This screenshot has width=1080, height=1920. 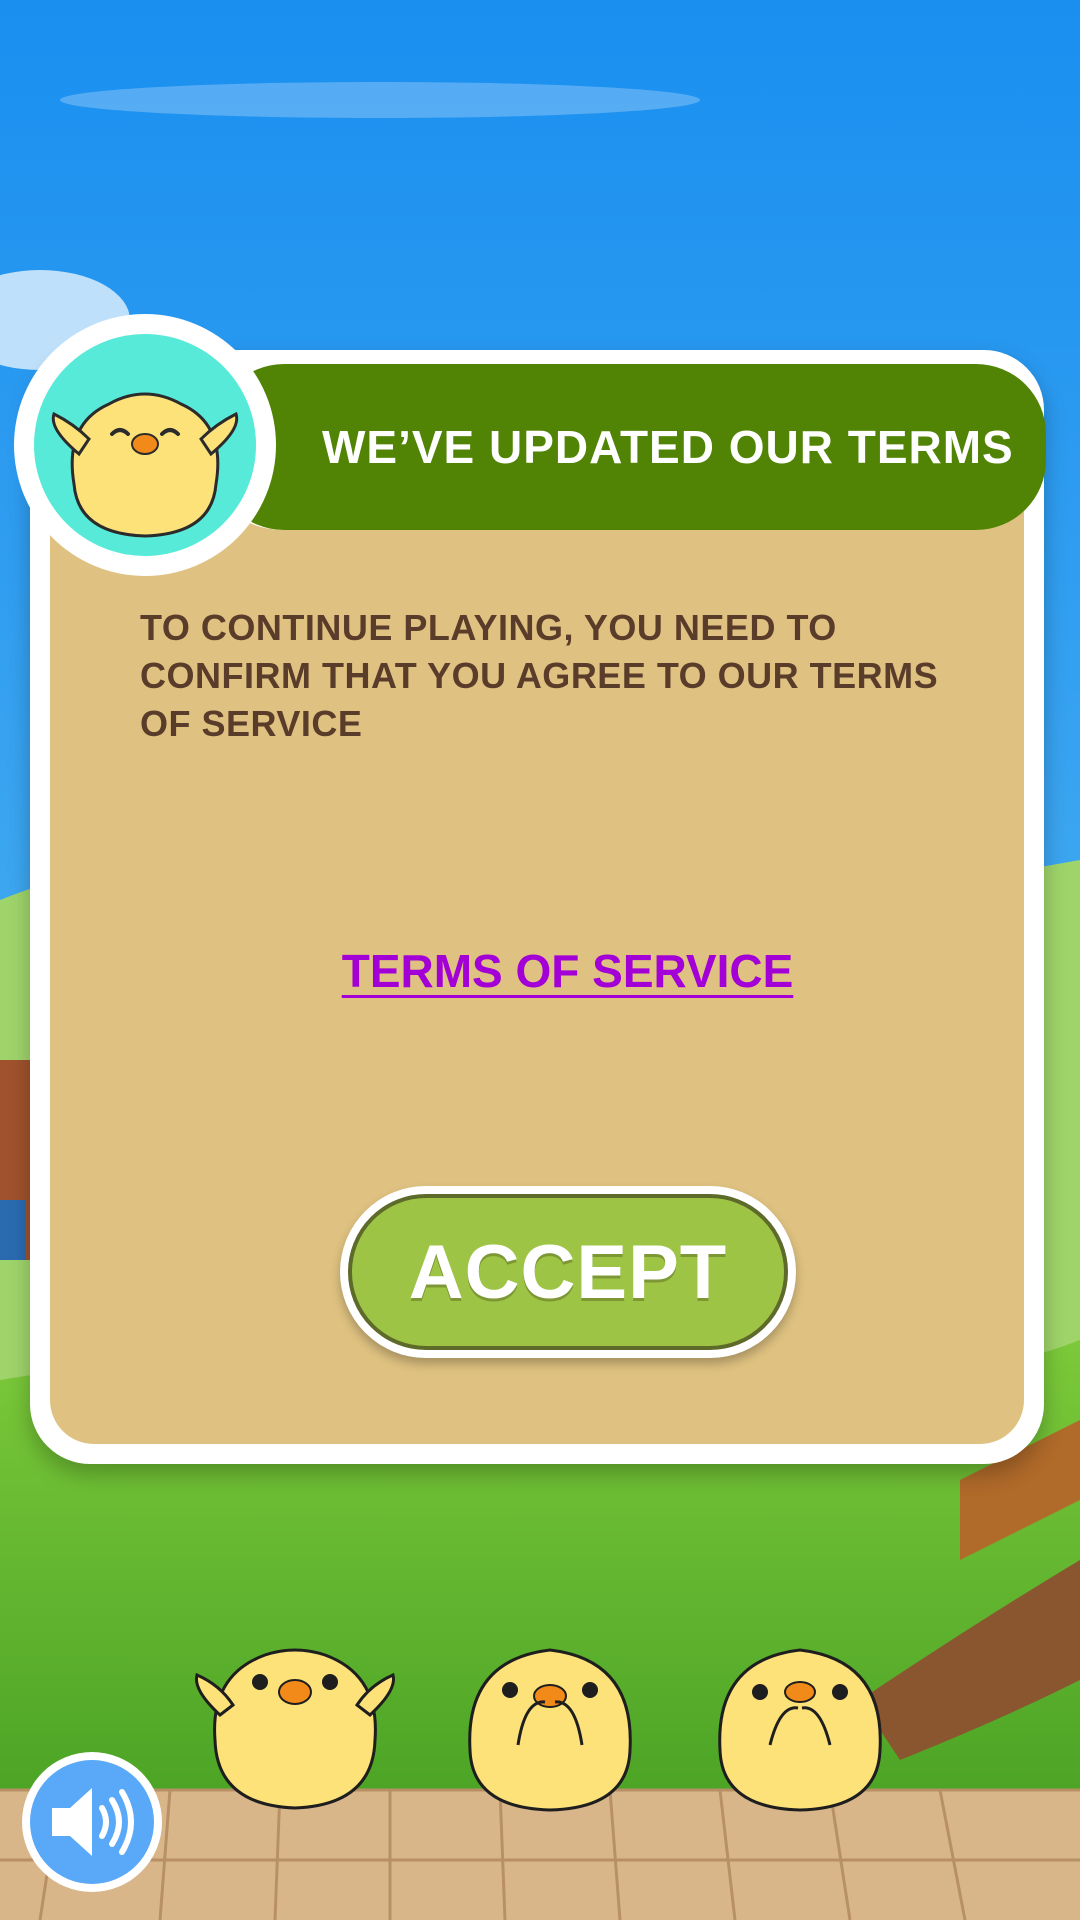 I want to click on chick-waving, so click(x=295, y=1720).